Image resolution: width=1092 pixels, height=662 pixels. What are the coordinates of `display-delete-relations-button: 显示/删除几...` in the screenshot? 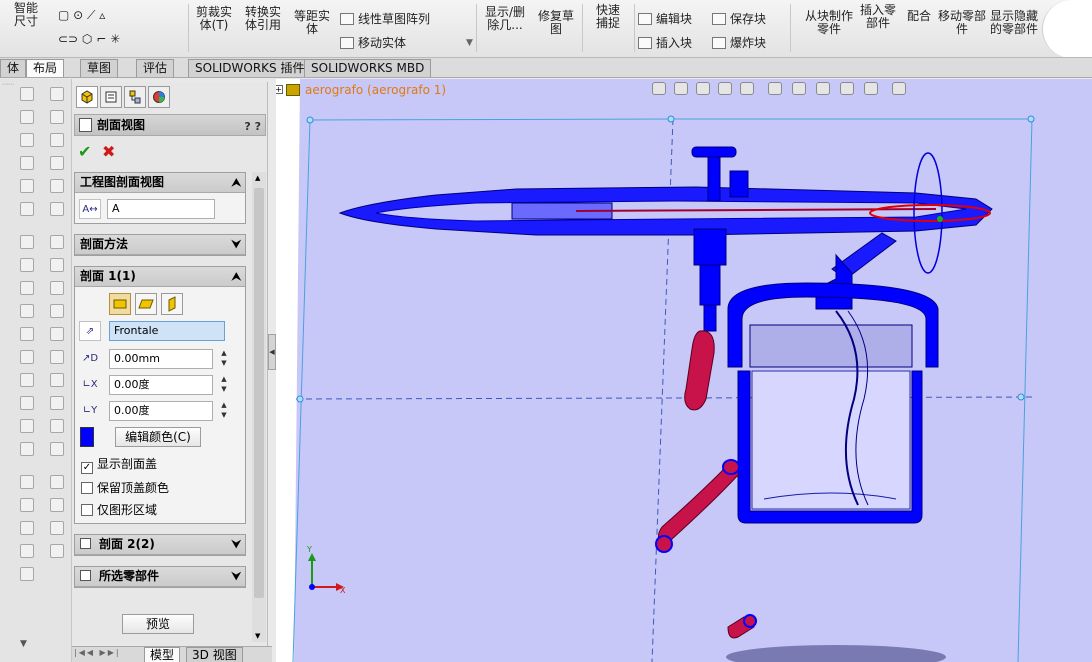 It's located at (505, 19).